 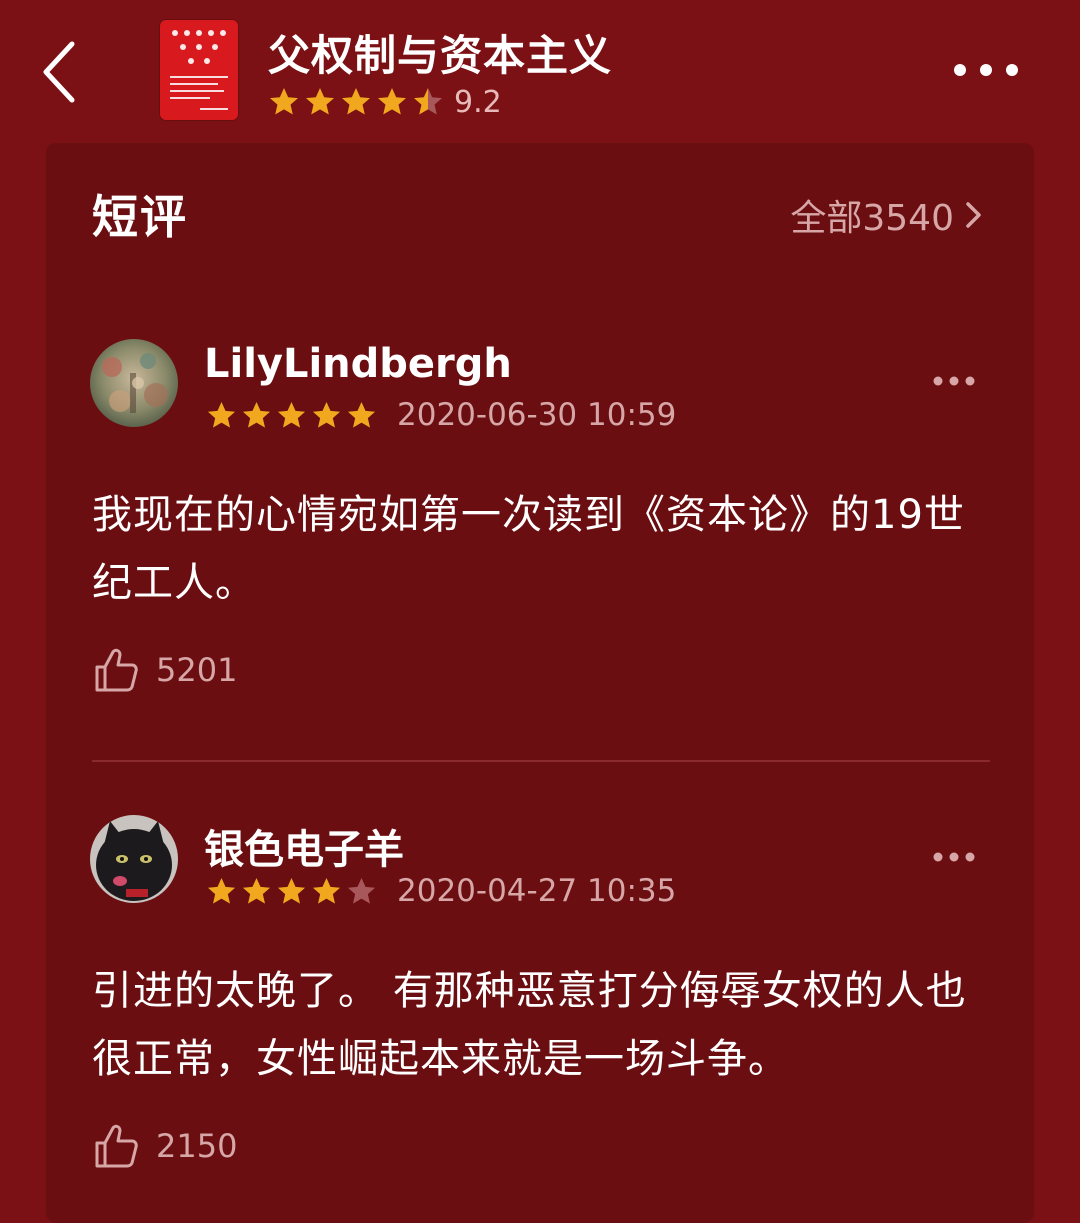 I want to click on chevron-right-icon, so click(x=973, y=215).